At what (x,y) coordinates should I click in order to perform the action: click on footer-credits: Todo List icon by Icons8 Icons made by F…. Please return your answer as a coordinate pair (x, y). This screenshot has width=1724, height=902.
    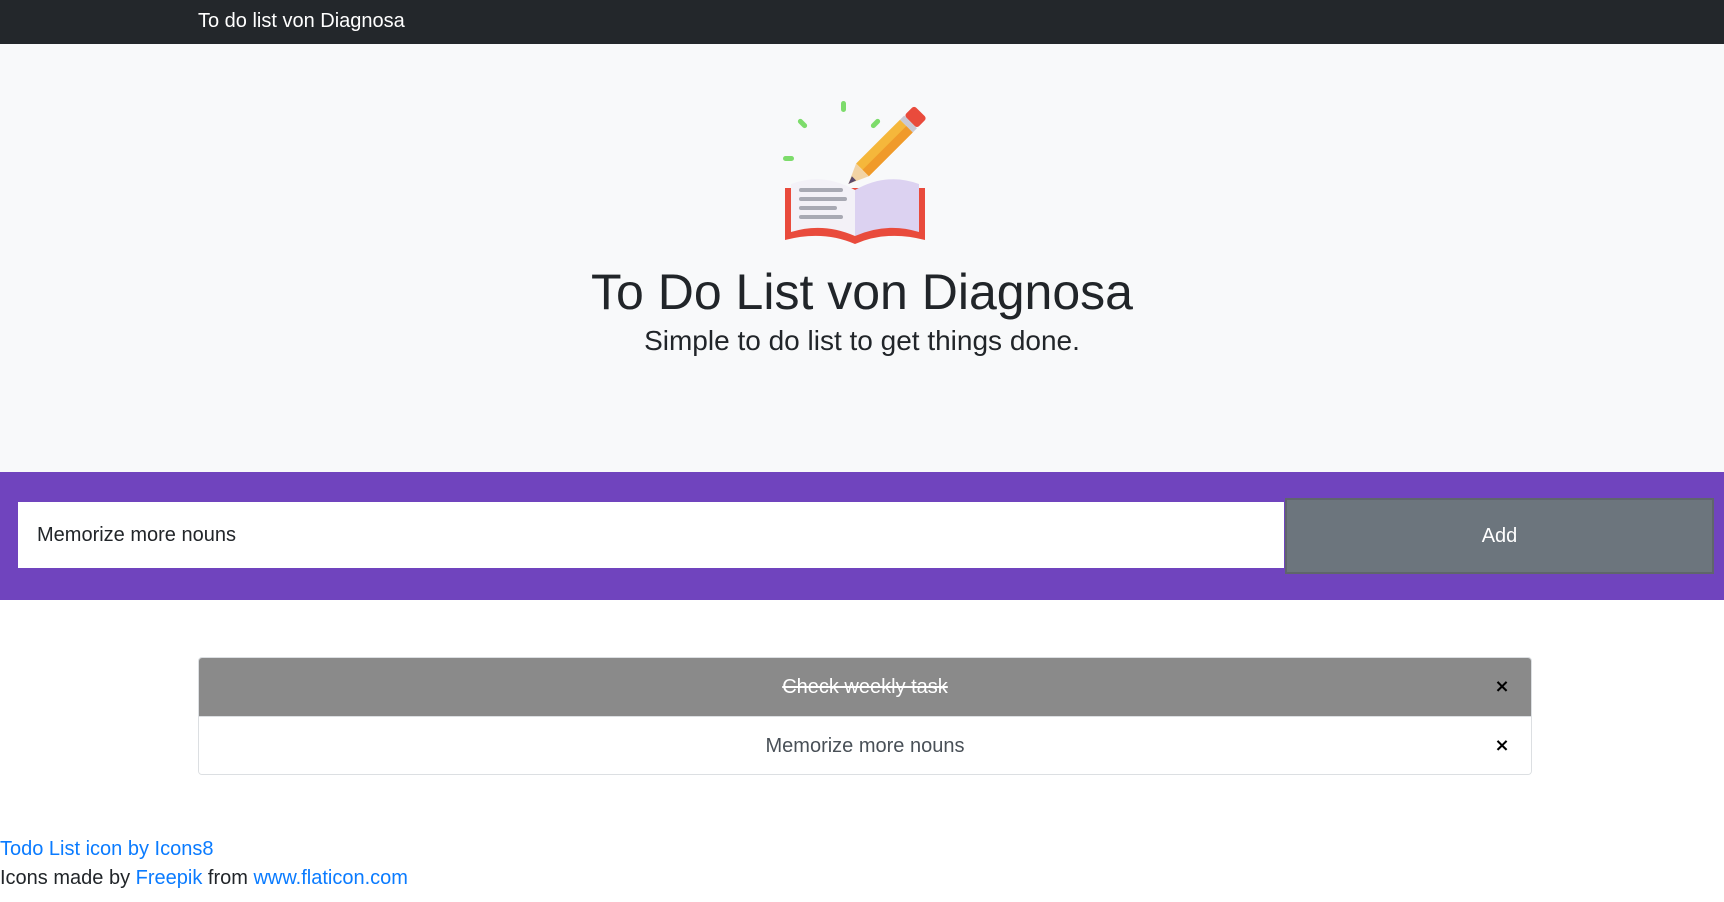
    Looking at the image, I should click on (204, 864).